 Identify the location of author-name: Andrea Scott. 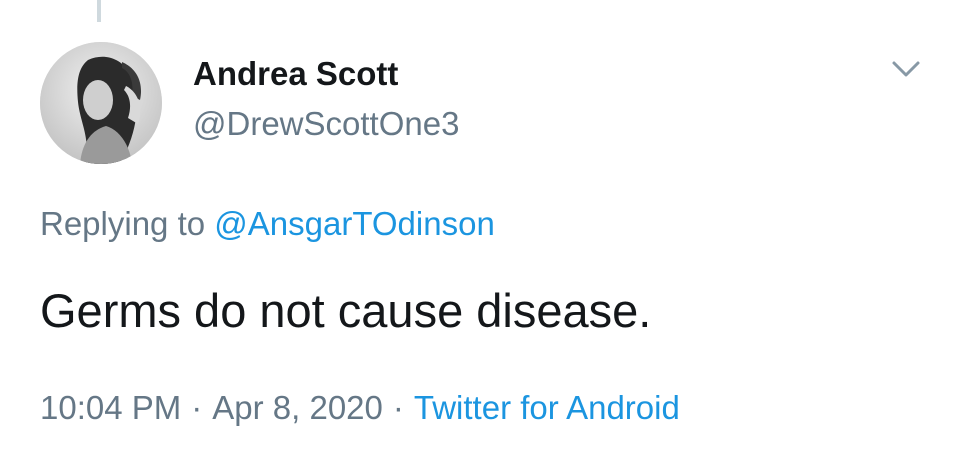
(295, 74).